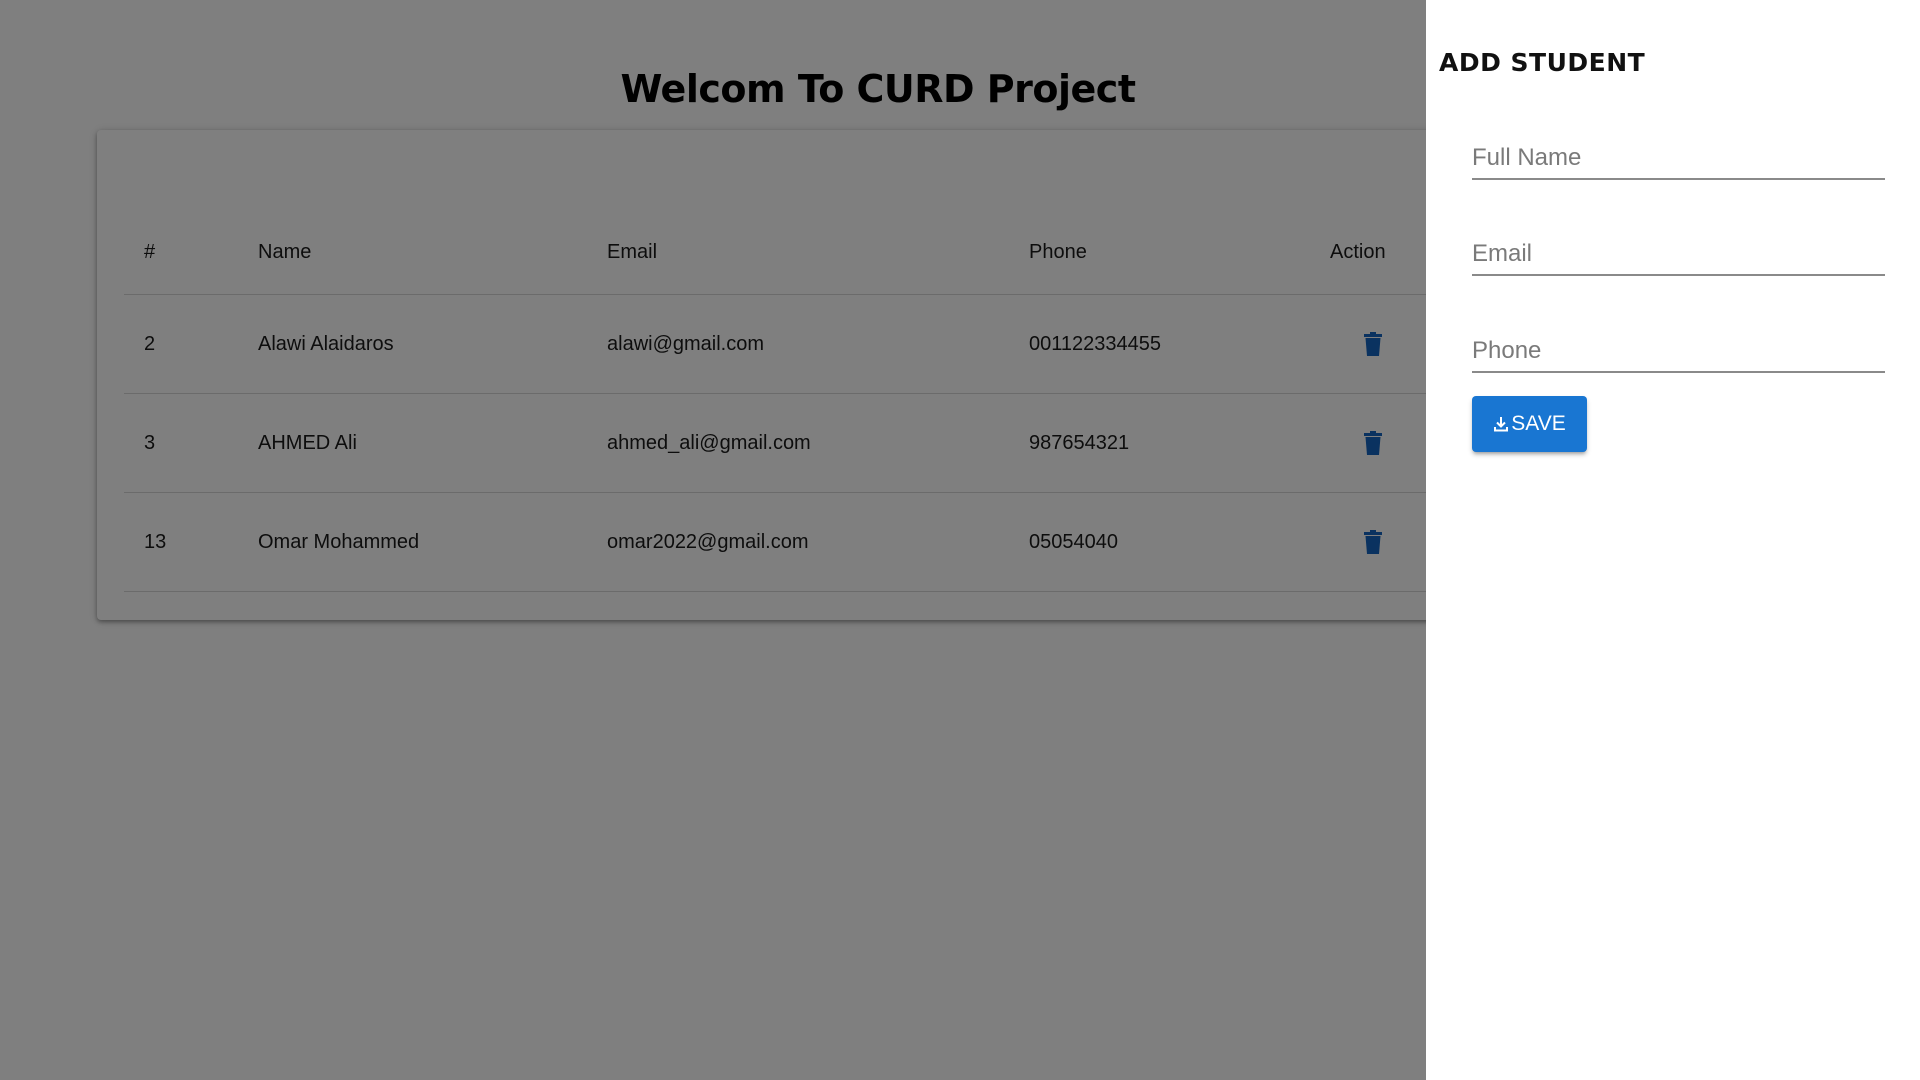  I want to click on save-button-label: SAVE, so click(1538, 423).